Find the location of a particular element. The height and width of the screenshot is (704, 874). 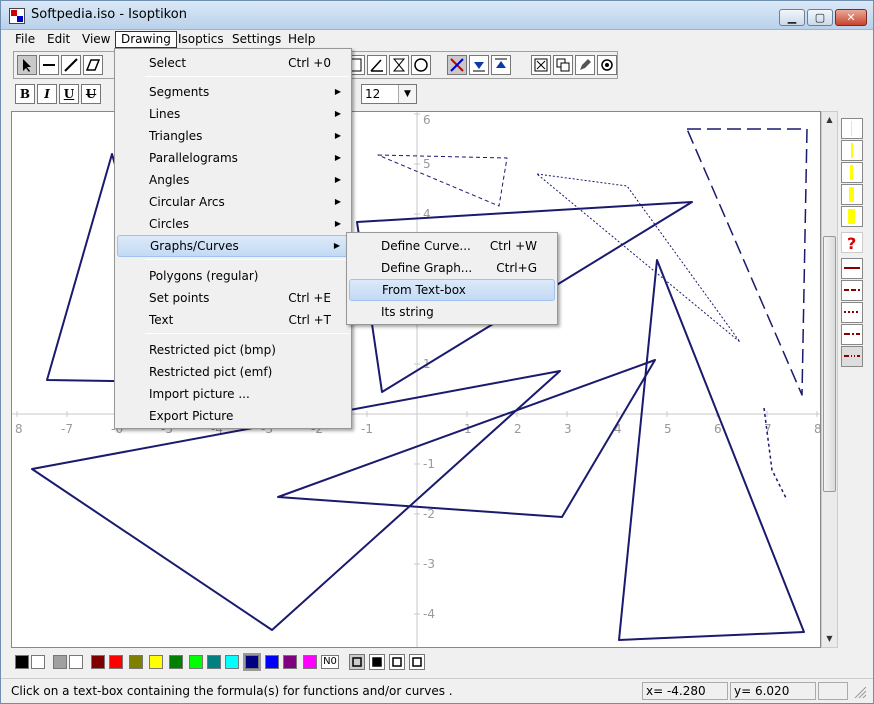

menu-item-label: Restricted pict (bmp) is located at coordinates (212, 350).